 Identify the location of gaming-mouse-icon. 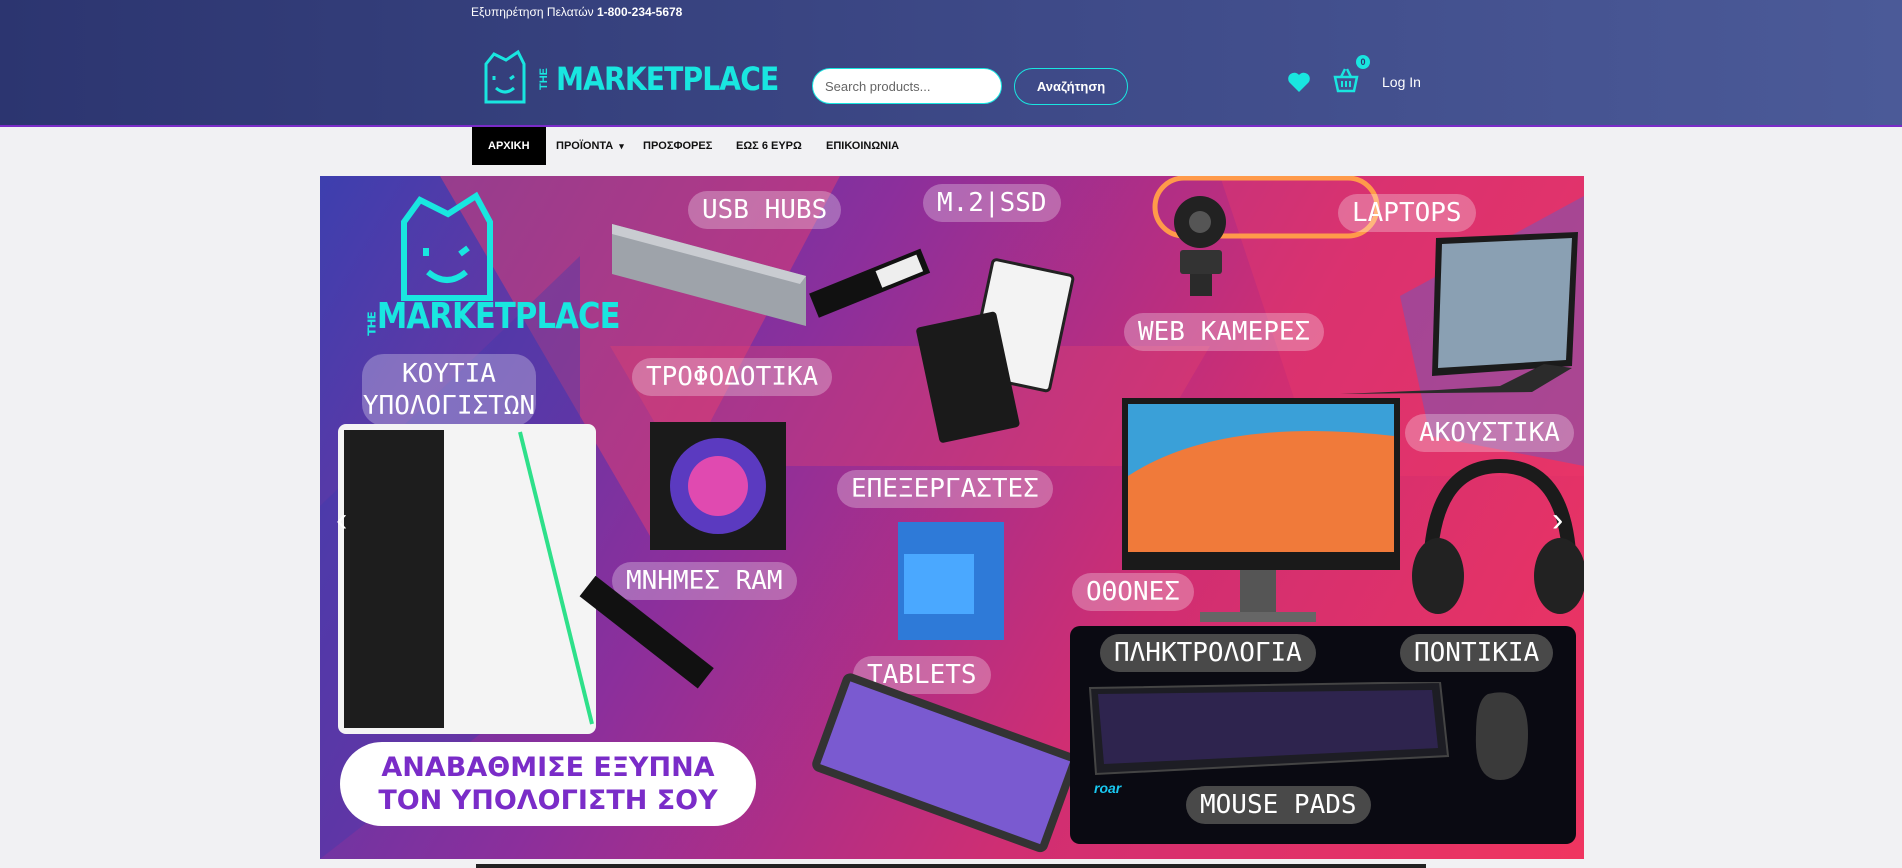
(1501, 736).